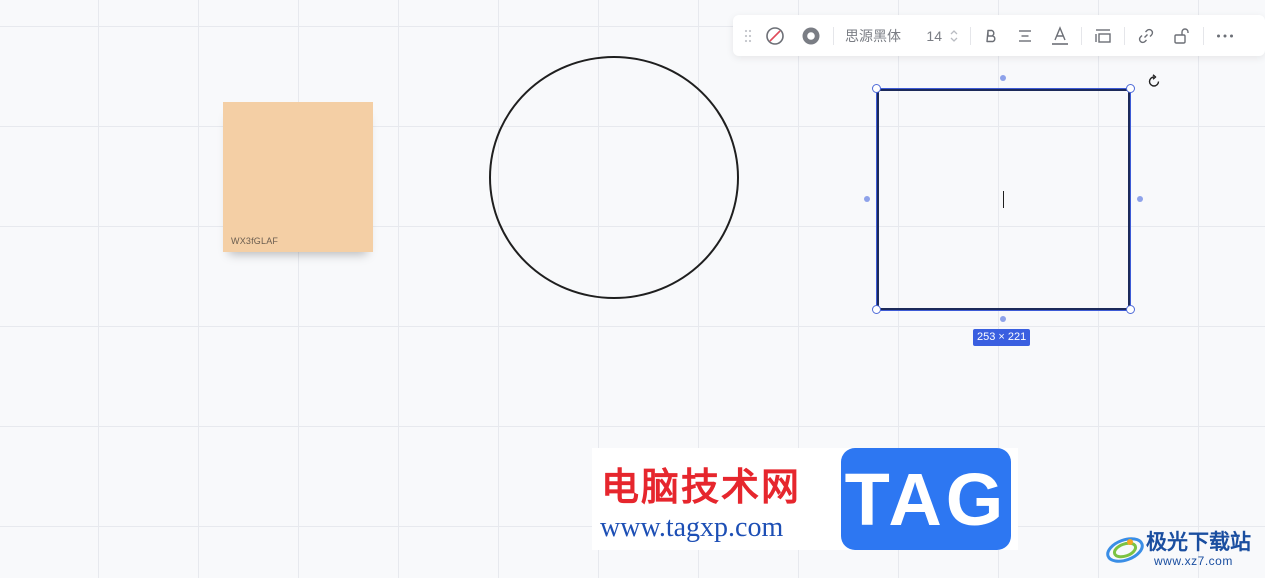  Describe the element at coordinates (1003, 319) in the screenshot. I see `connector-point-bottom` at that location.